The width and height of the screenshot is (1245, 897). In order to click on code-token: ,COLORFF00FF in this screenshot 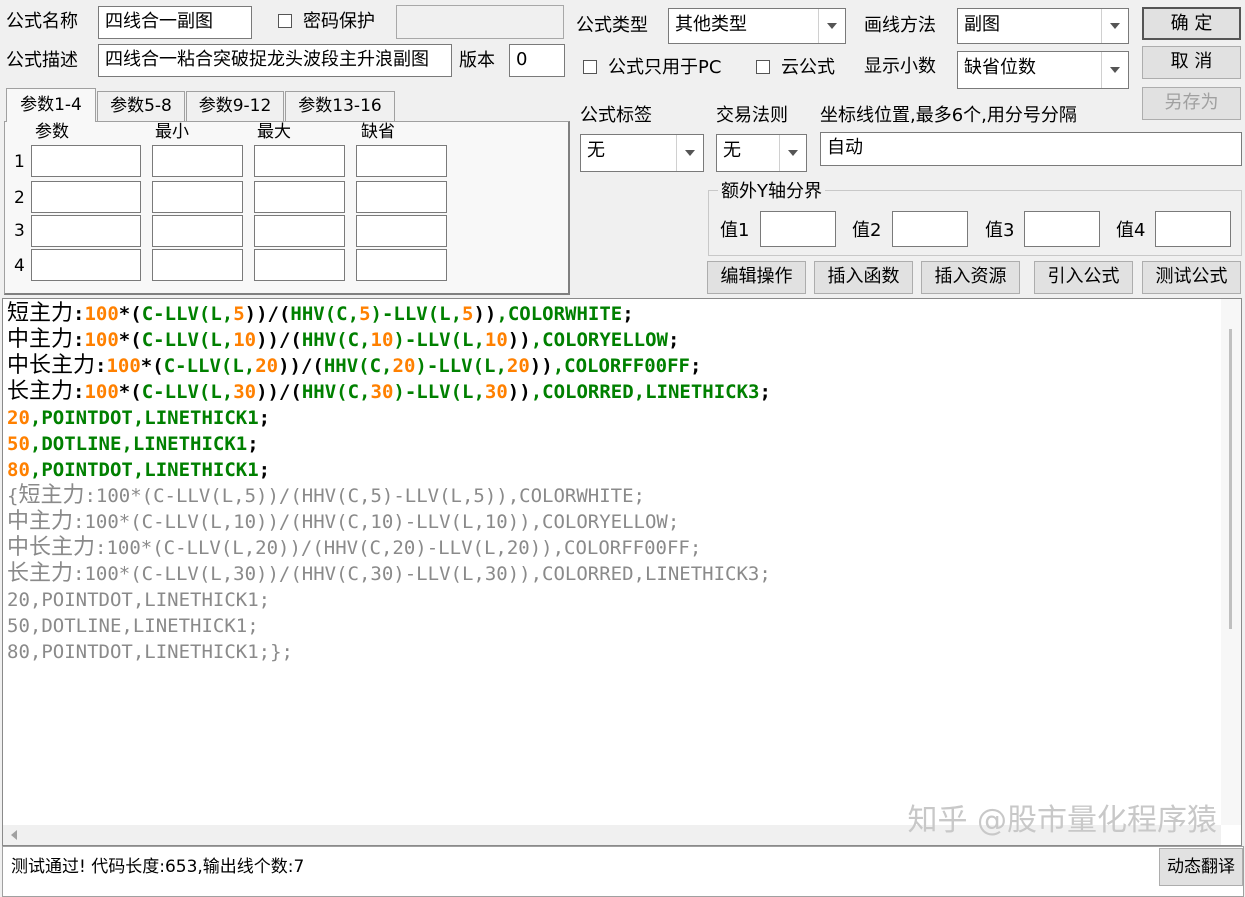, I will do `click(621, 366)`.